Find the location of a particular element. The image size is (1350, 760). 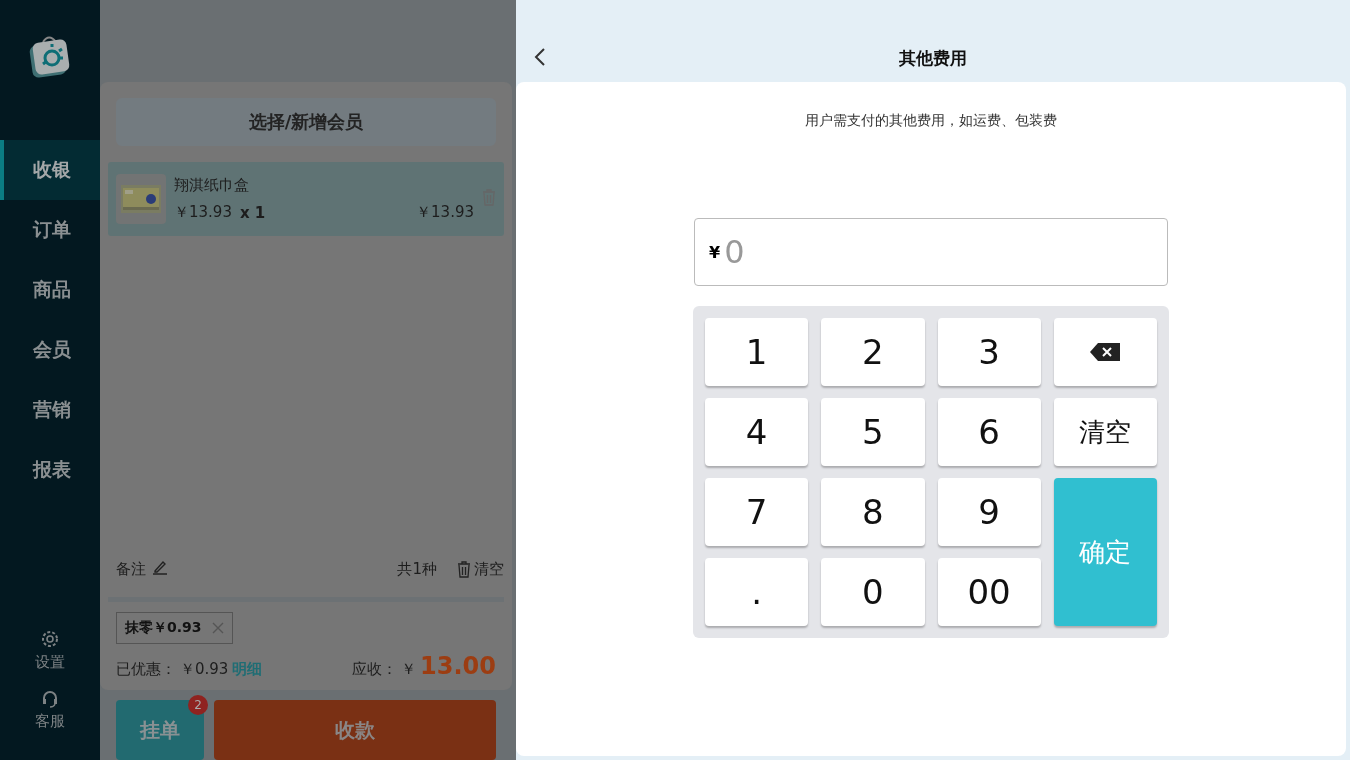

backspace-key is located at coordinates (1105, 352).